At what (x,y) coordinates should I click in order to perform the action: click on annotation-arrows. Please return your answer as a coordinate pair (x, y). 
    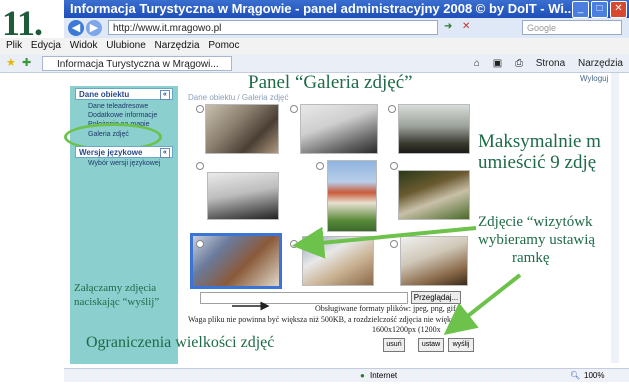
    Looking at the image, I should click on (377, 280).